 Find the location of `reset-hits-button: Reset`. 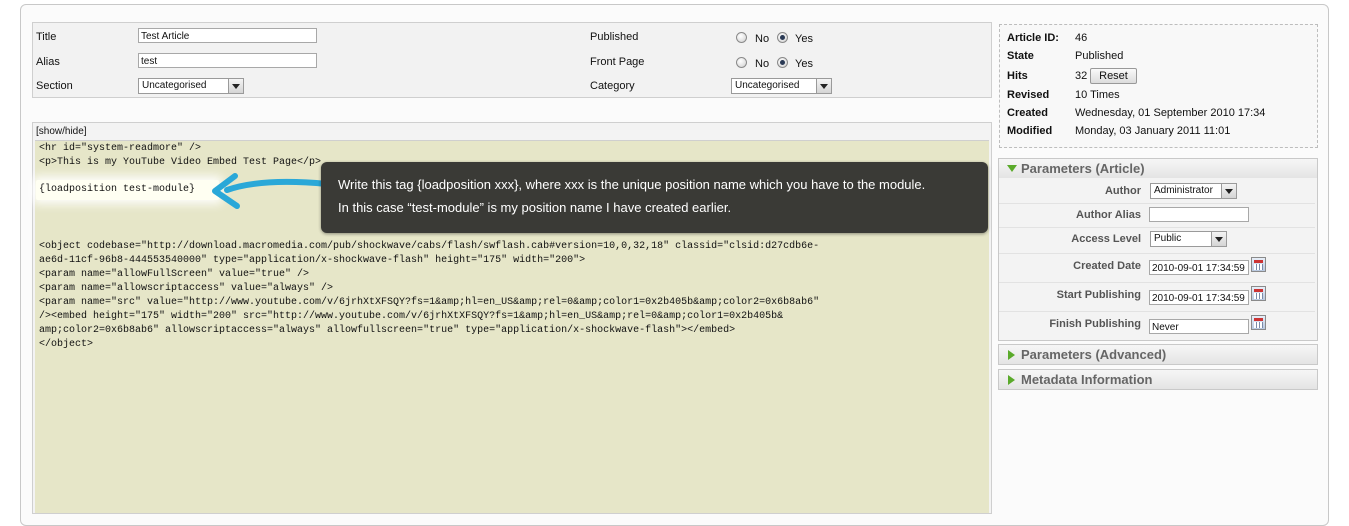

reset-hits-button: Reset is located at coordinates (1113, 76).